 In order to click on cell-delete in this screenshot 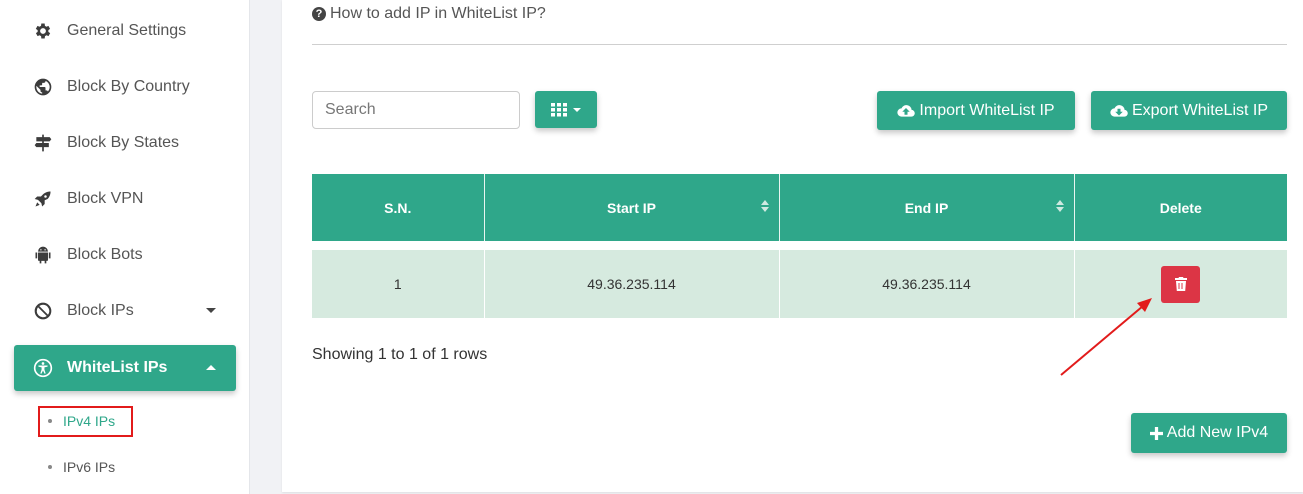, I will do `click(1180, 284)`.